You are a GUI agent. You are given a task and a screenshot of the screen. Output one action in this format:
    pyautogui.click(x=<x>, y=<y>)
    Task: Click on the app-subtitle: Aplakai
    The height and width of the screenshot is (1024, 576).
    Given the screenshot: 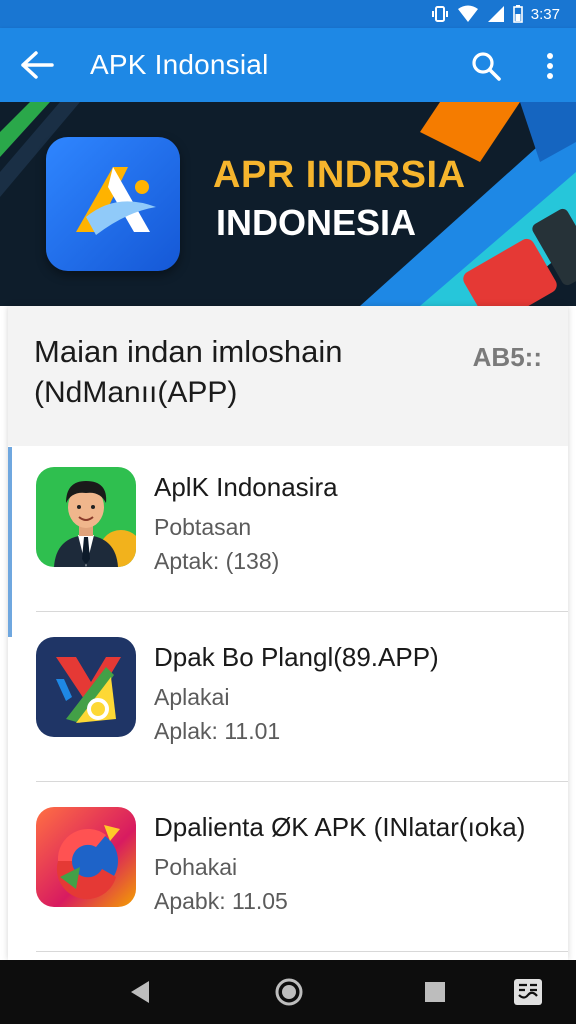 What is the action you would take?
    pyautogui.click(x=192, y=697)
    